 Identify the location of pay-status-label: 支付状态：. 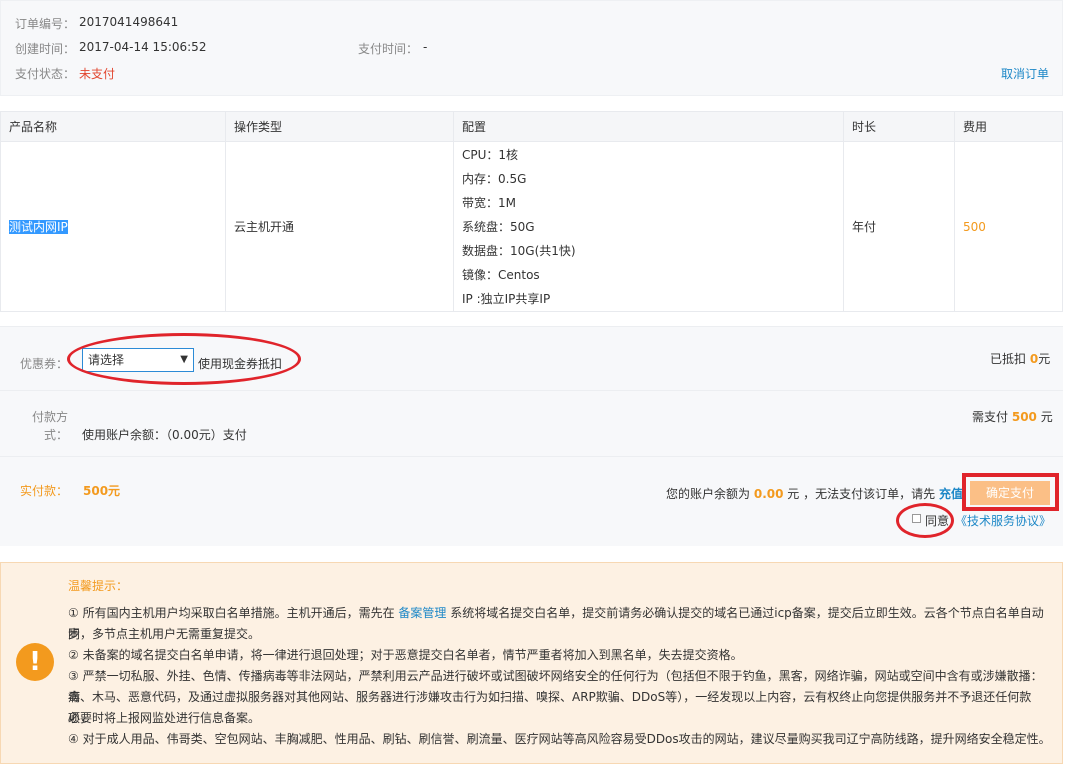
(45, 74).